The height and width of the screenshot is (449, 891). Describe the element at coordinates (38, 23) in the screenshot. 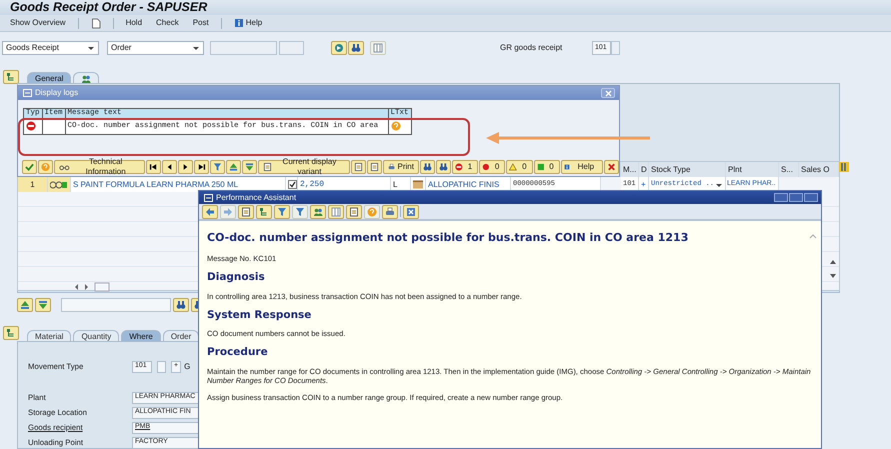

I see `toolbar-button: Show Overview` at that location.